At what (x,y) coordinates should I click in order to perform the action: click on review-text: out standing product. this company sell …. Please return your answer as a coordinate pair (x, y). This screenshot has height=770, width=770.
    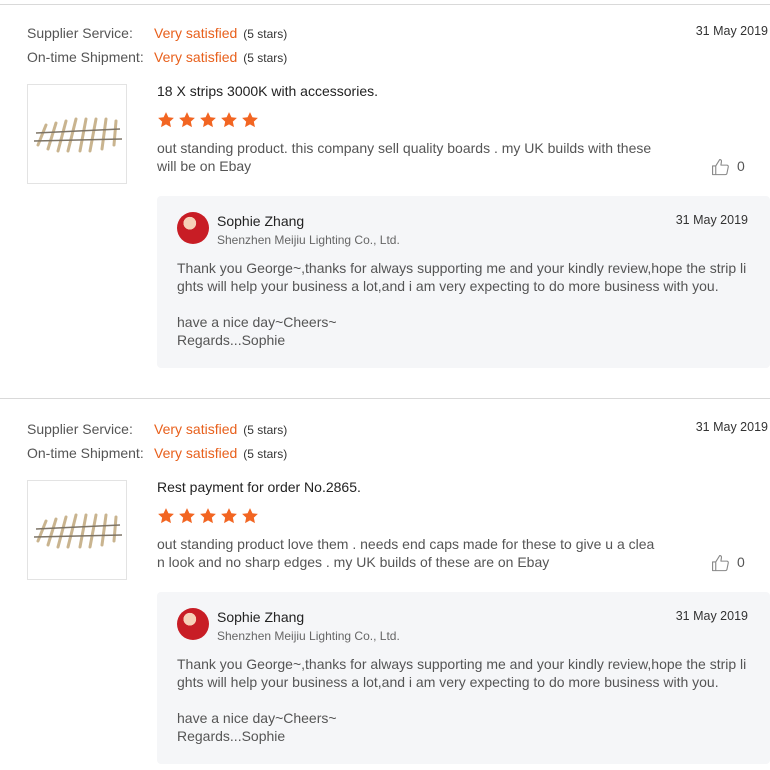
    Looking at the image, I should click on (404, 157).